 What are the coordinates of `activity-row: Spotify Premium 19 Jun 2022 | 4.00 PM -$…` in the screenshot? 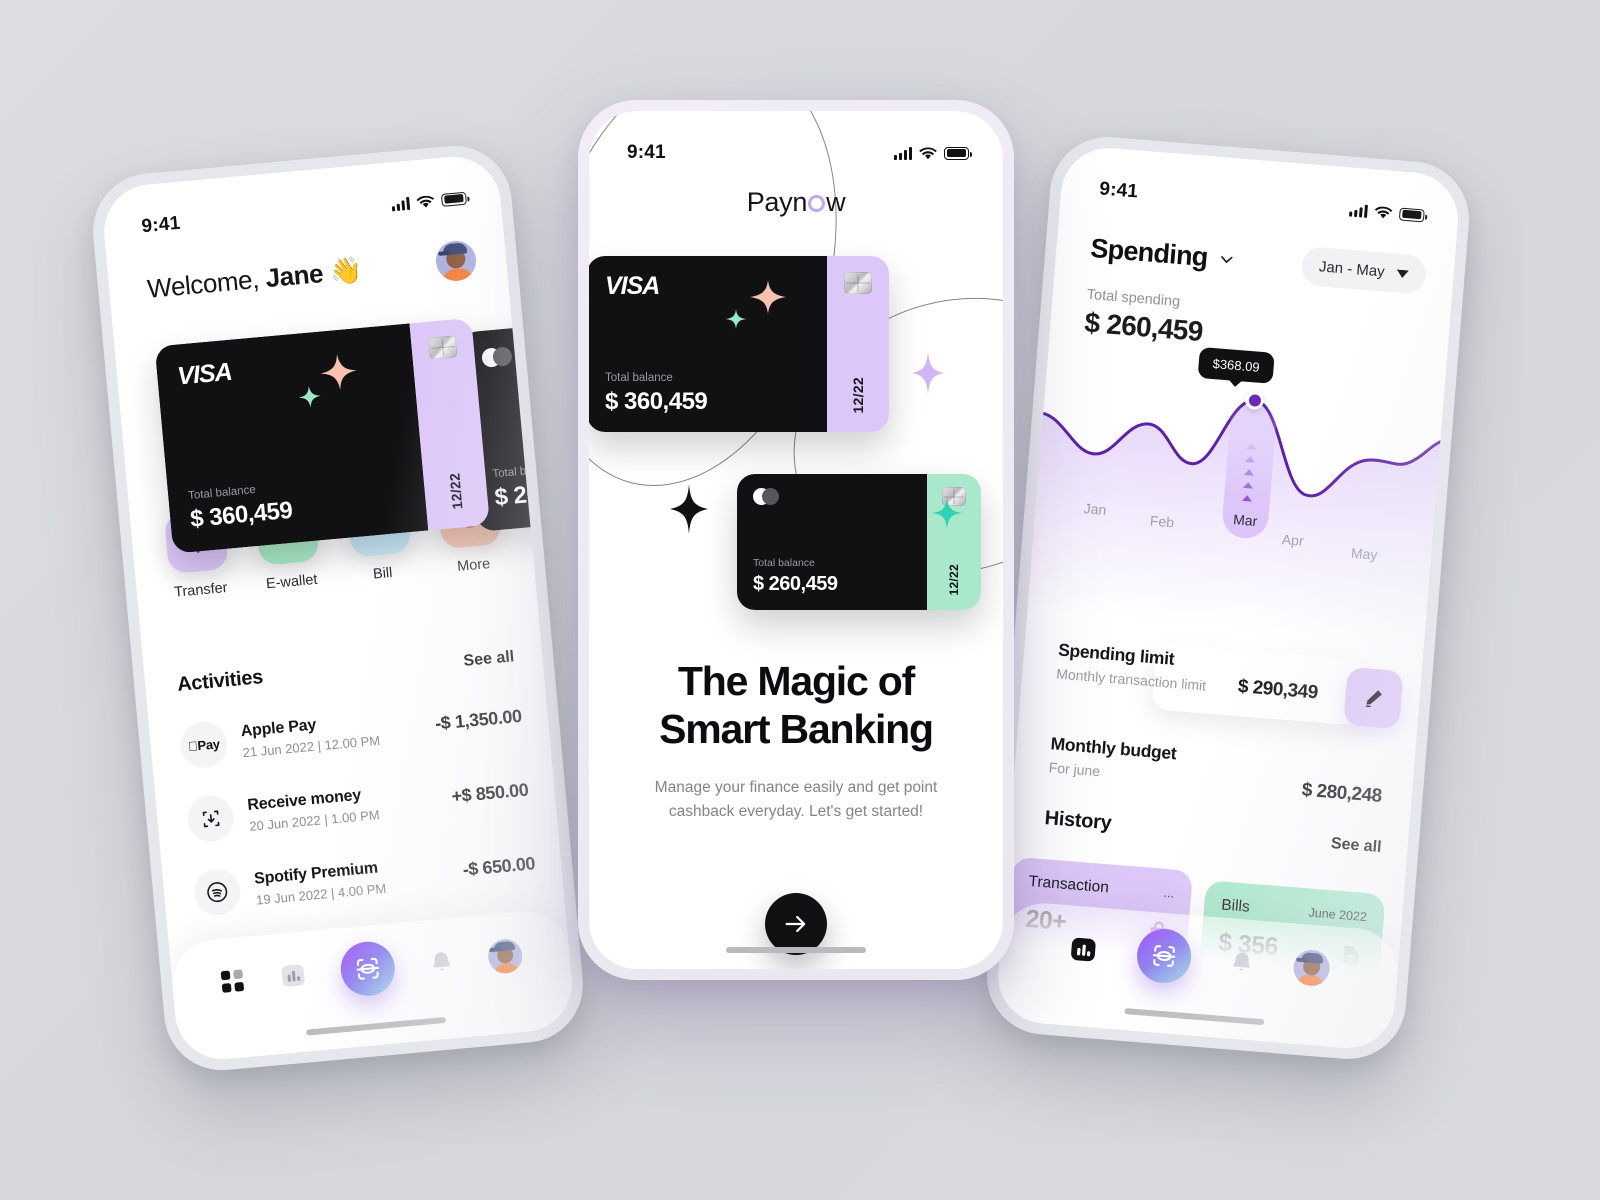 It's located at (364, 879).